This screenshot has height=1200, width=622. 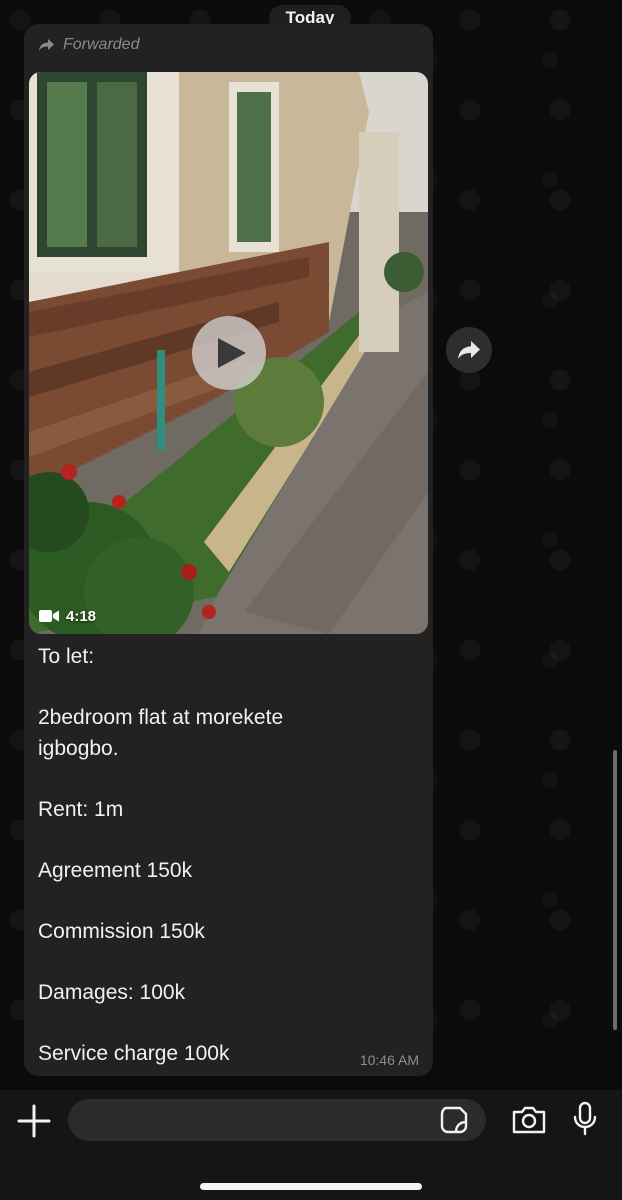 I want to click on forwarded-text: Forwarded, so click(x=101, y=44).